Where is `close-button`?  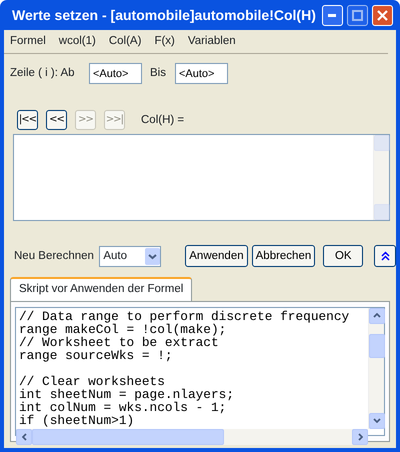 close-button is located at coordinates (382, 15).